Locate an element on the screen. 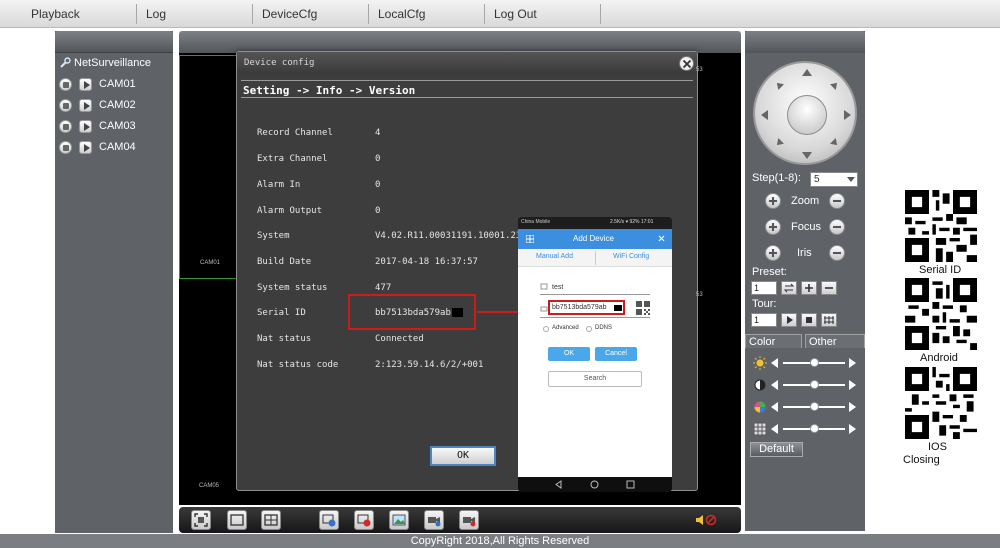 This screenshot has width=1000, height=548. preset-add-button is located at coordinates (809, 288).